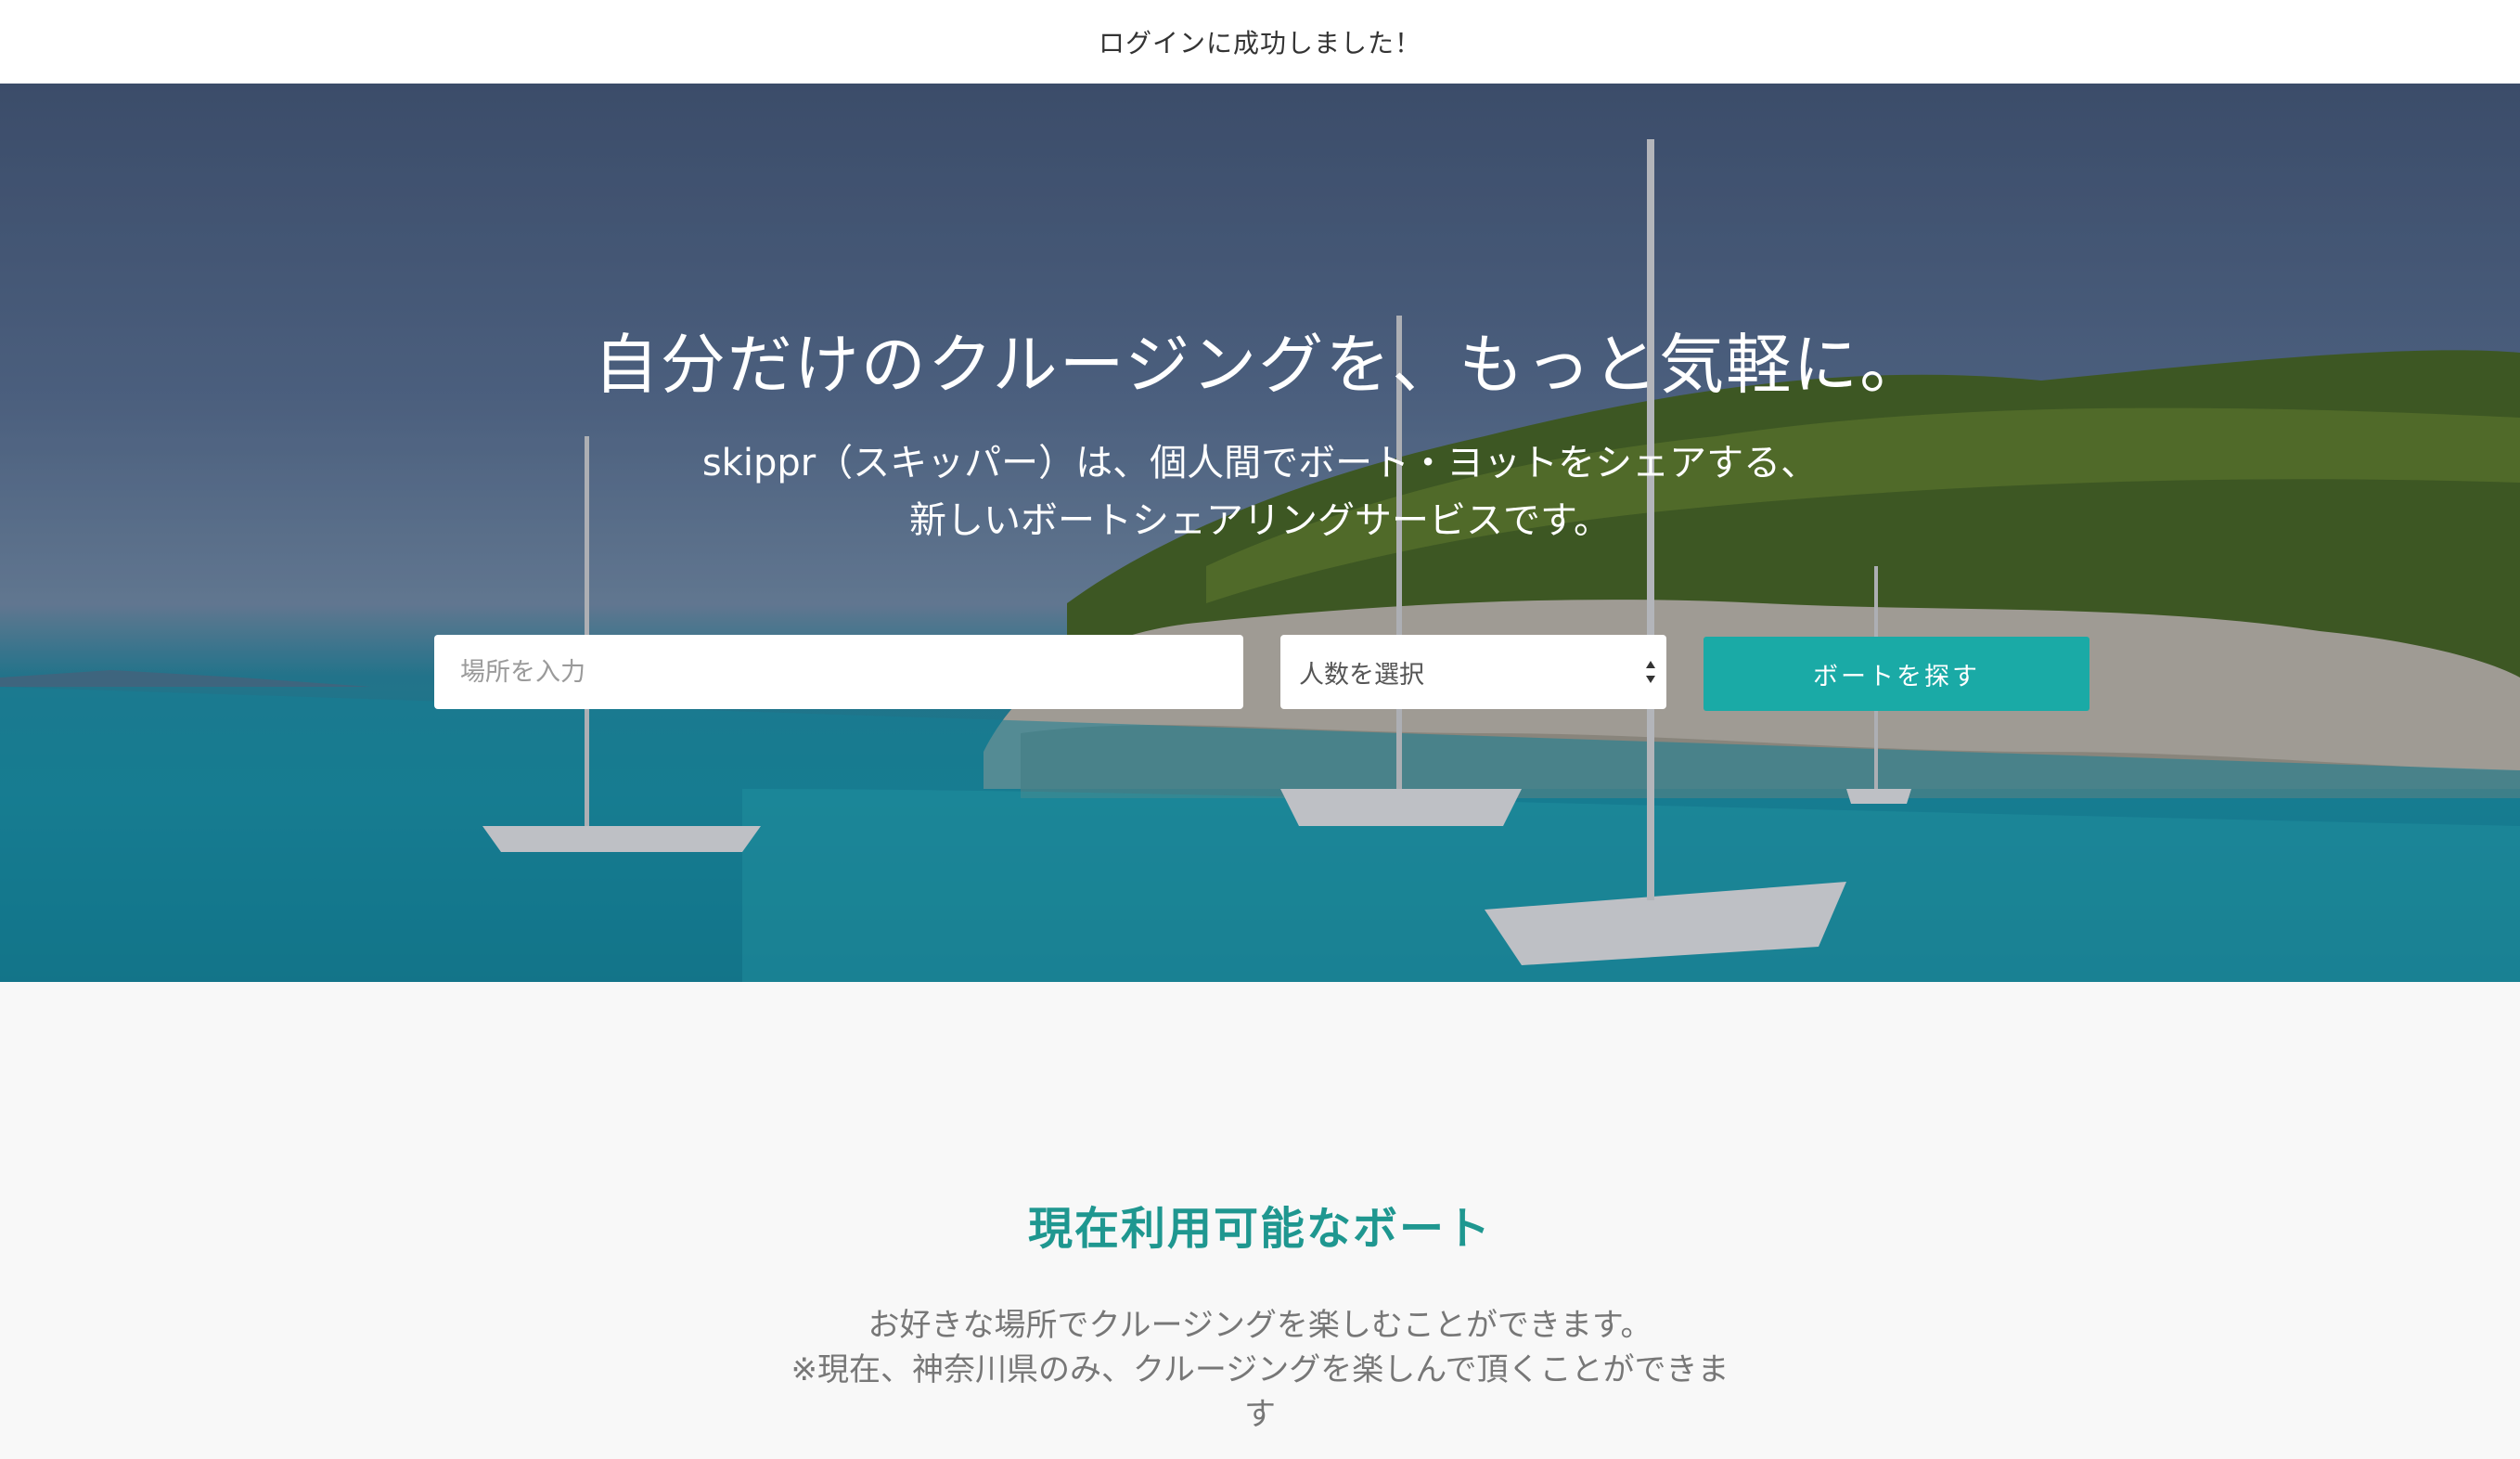 Image resolution: width=2520 pixels, height=1459 pixels. I want to click on login-success-flash: ログインに成功しました！, so click(1260, 42).